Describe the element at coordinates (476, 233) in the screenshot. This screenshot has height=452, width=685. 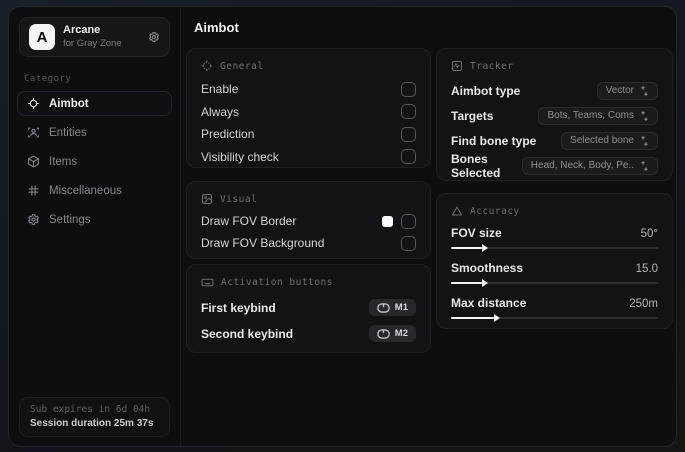
I see `setting-label: FOV size` at that location.